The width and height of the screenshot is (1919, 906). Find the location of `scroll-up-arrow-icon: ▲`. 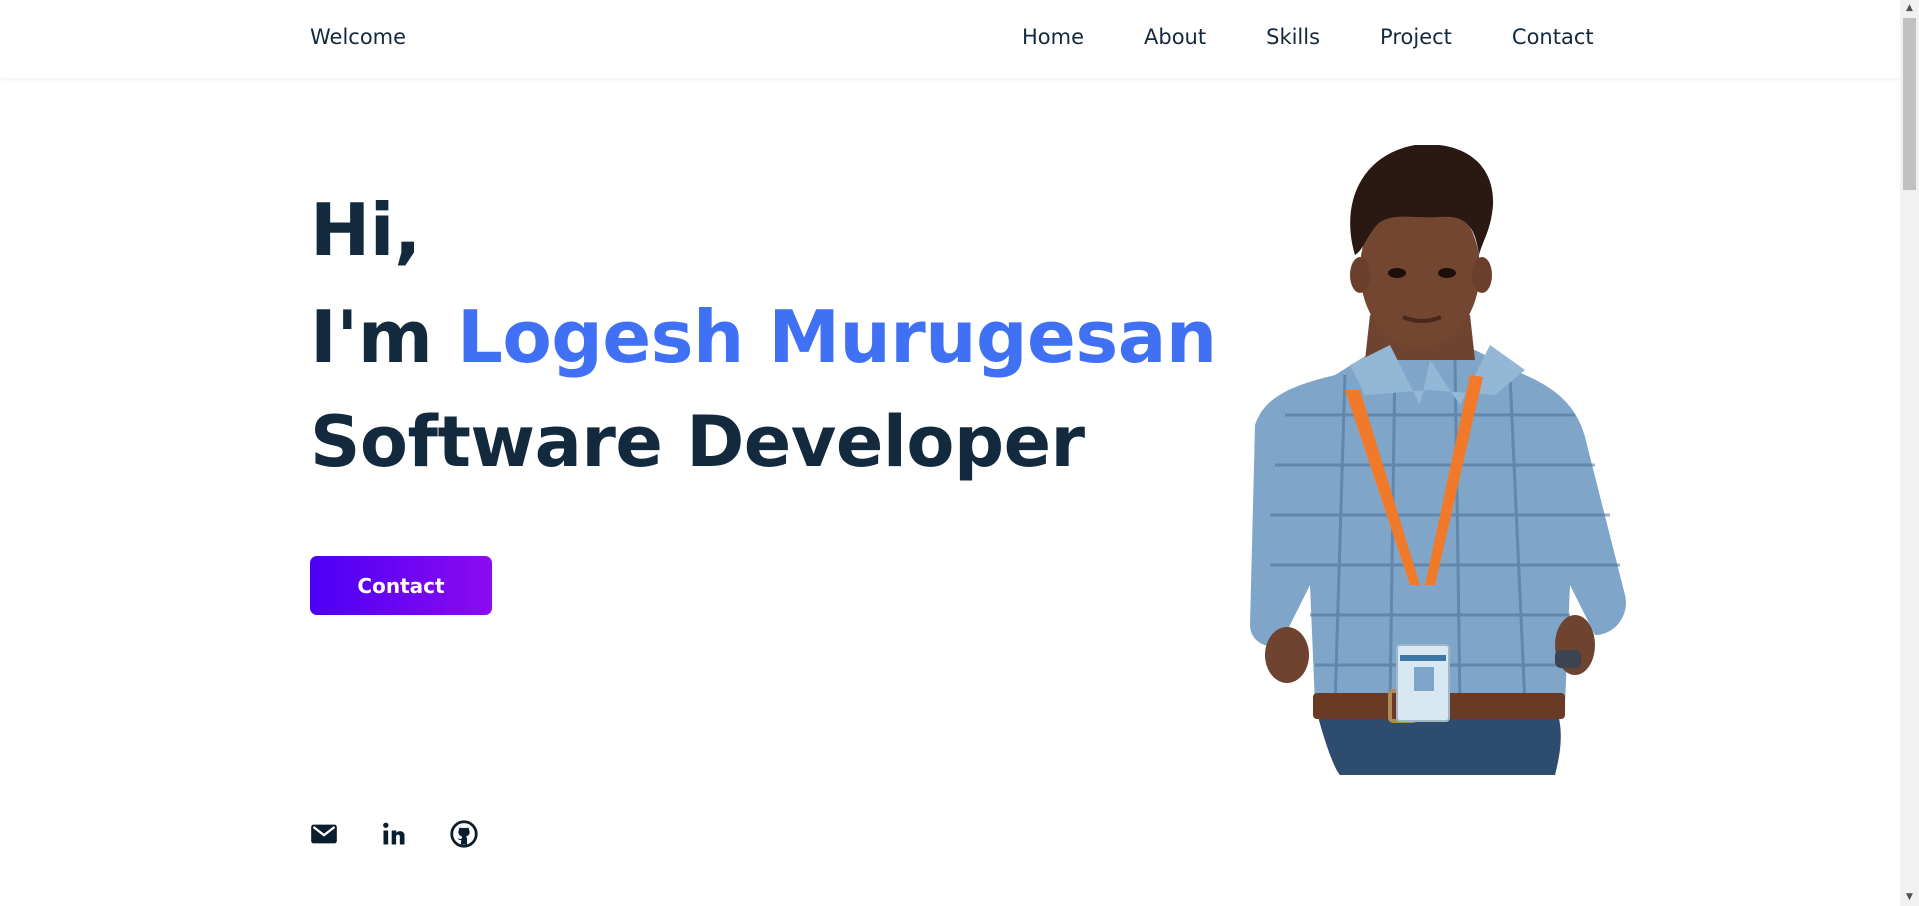

scroll-up-arrow-icon: ▲ is located at coordinates (1909, 8).